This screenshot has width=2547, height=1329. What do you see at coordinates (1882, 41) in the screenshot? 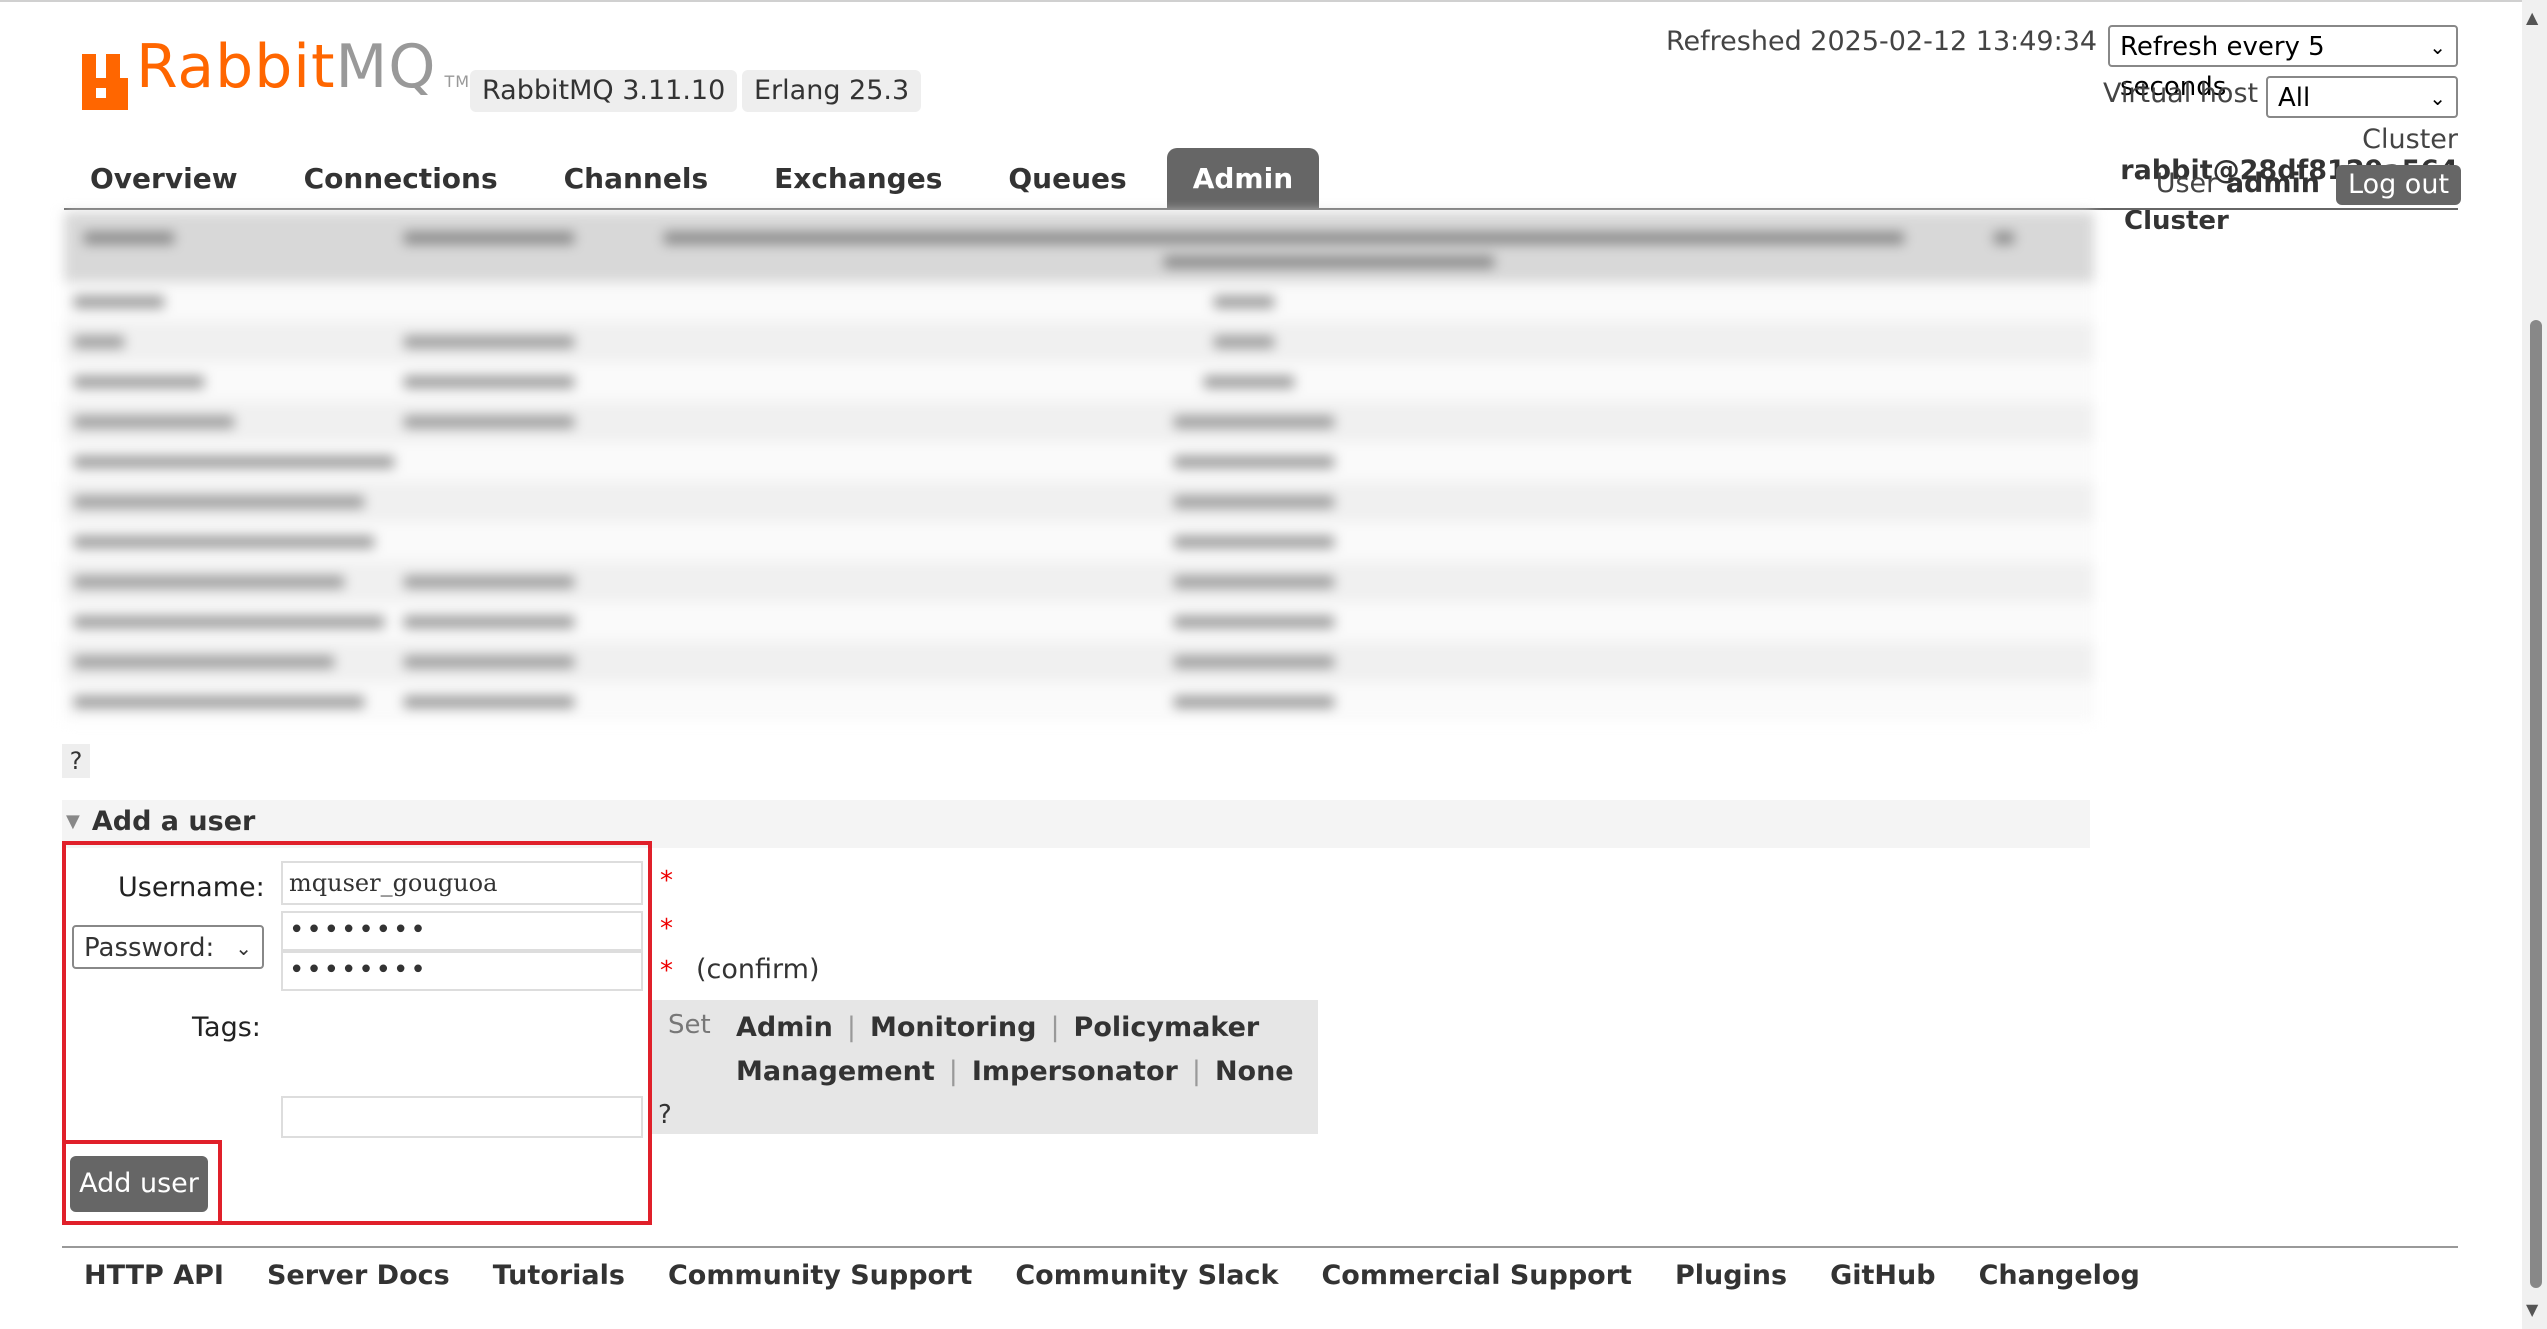
I see `refreshed-timestamp: Refreshed 2025-02-12 13:49:34` at bounding box center [1882, 41].